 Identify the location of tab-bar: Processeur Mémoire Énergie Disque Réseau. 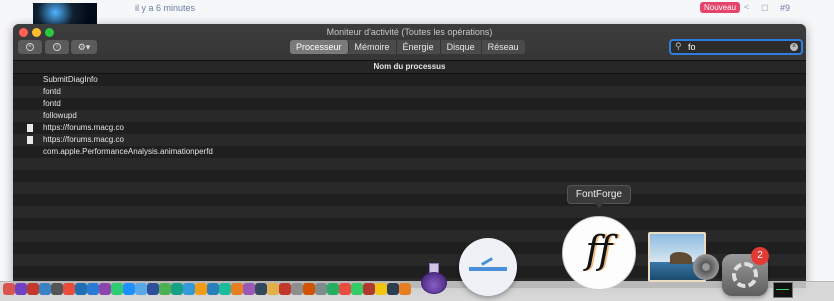
(407, 47).